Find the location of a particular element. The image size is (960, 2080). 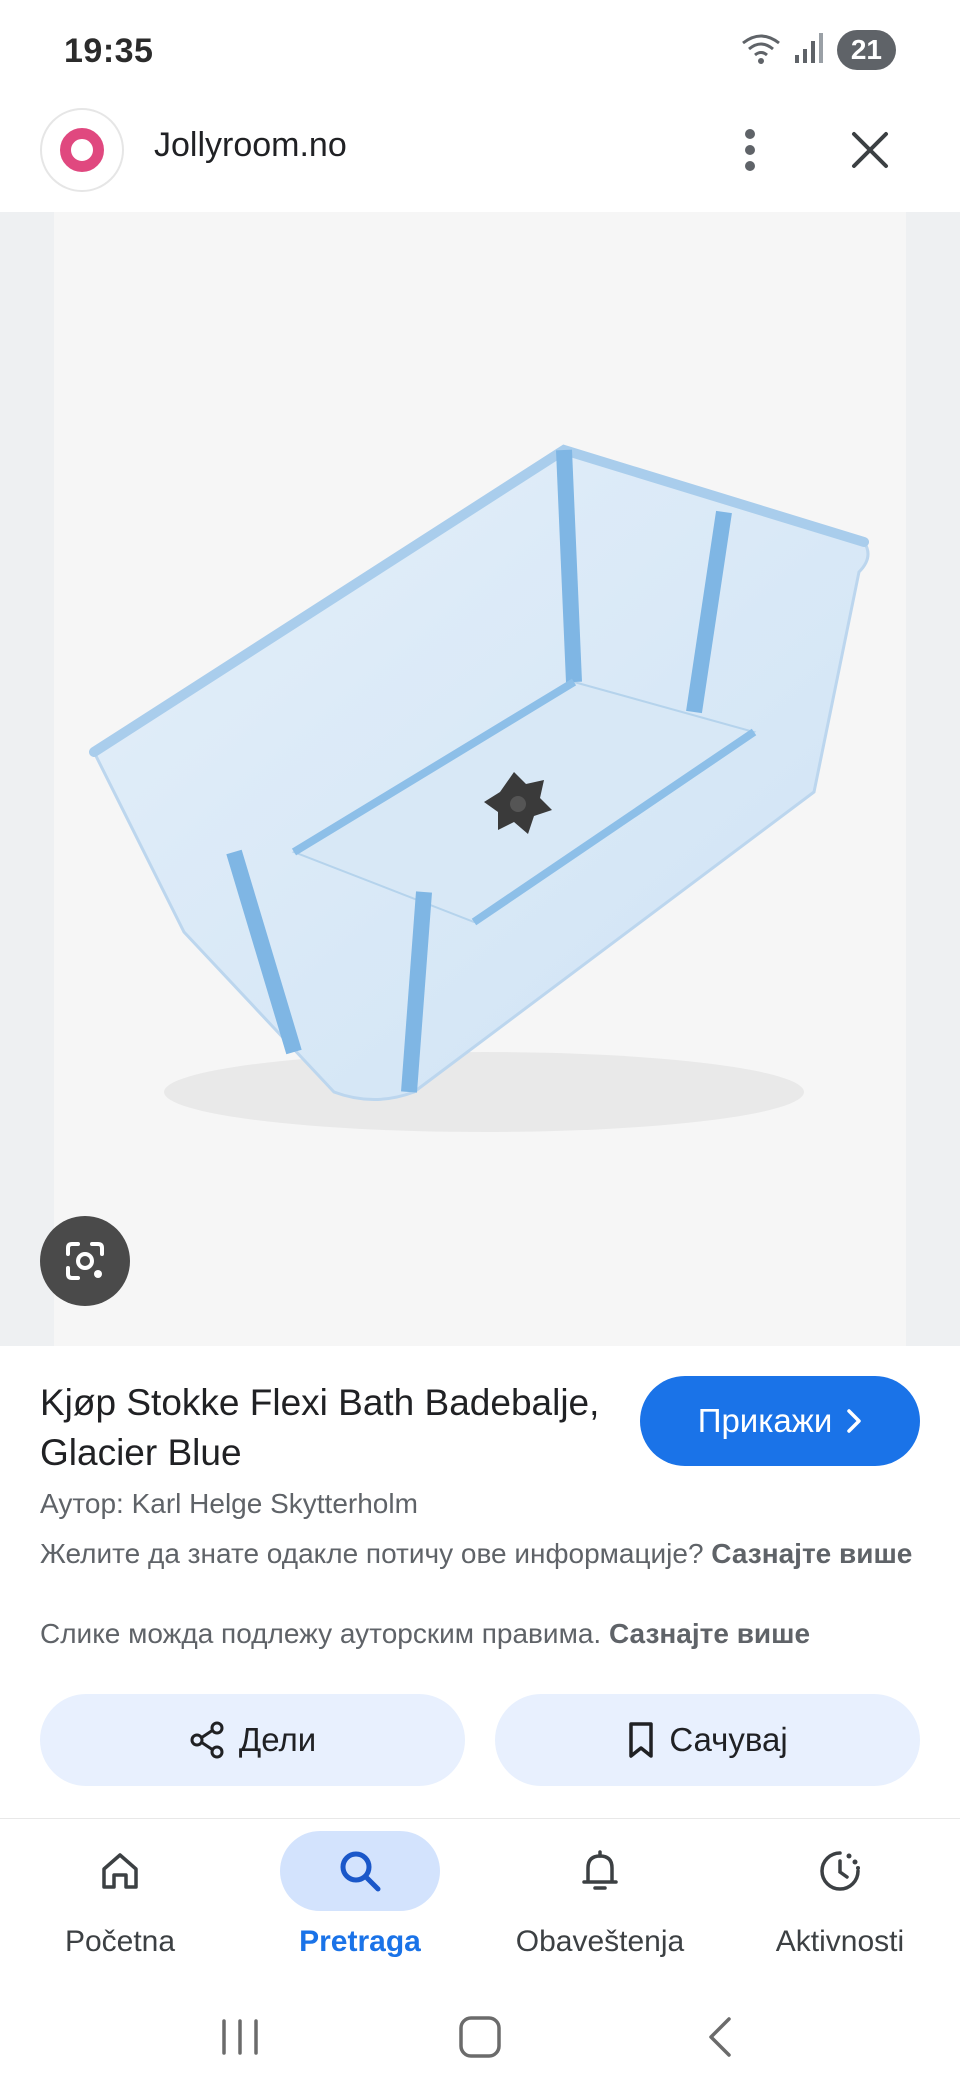

nav-label-search: Pretraga is located at coordinates (360, 1941).